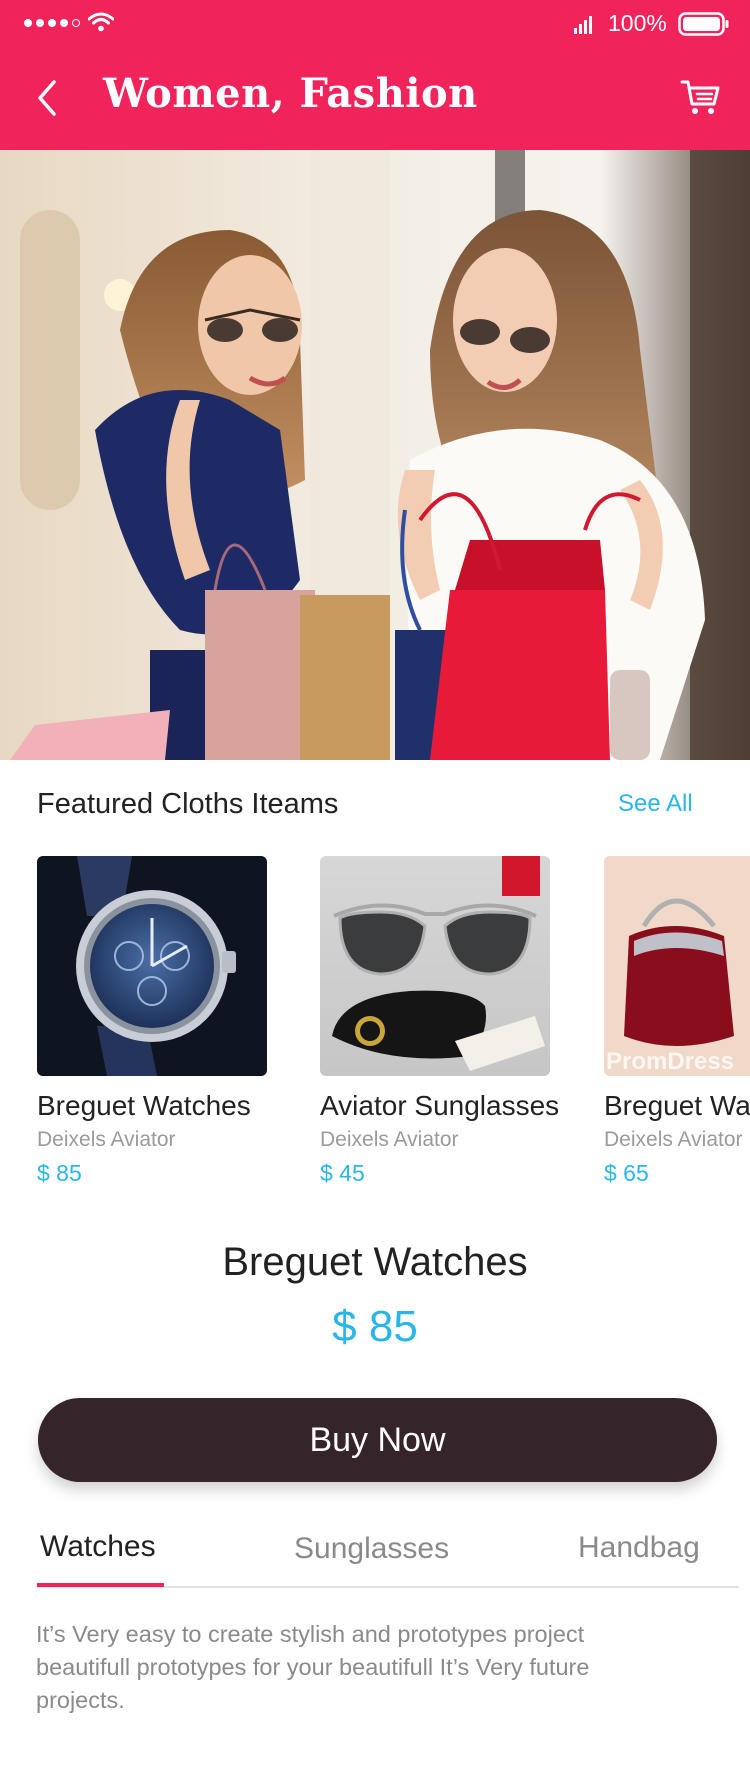 Image resolution: width=750 pixels, height=1768 pixels. What do you see at coordinates (375, 1326) in the screenshot?
I see `selected-product-price: $ 85` at bounding box center [375, 1326].